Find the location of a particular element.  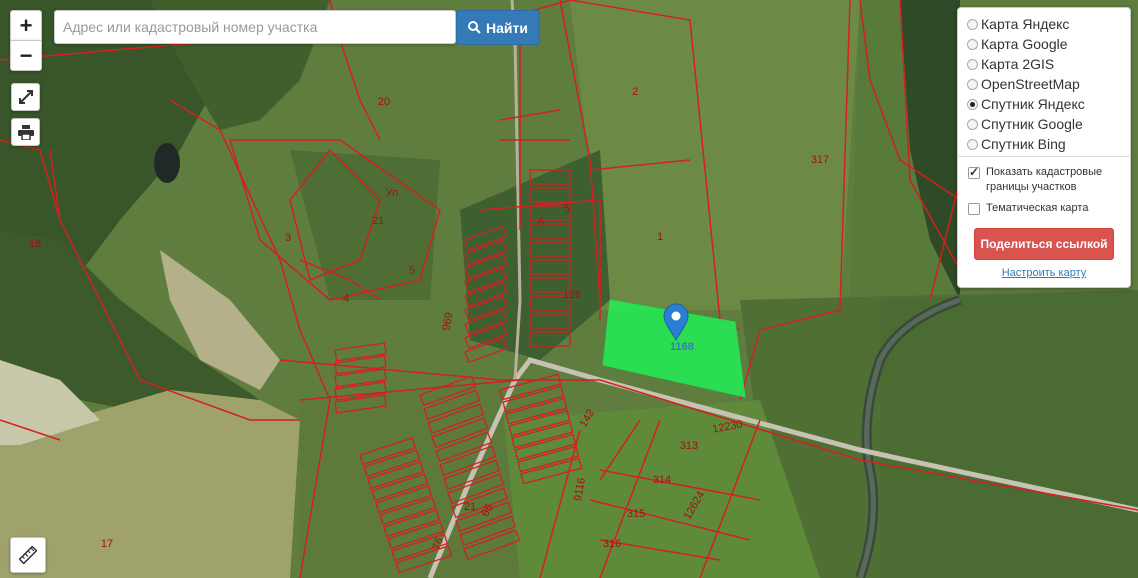

parcel-number-label: Ул is located at coordinates (392, 193).